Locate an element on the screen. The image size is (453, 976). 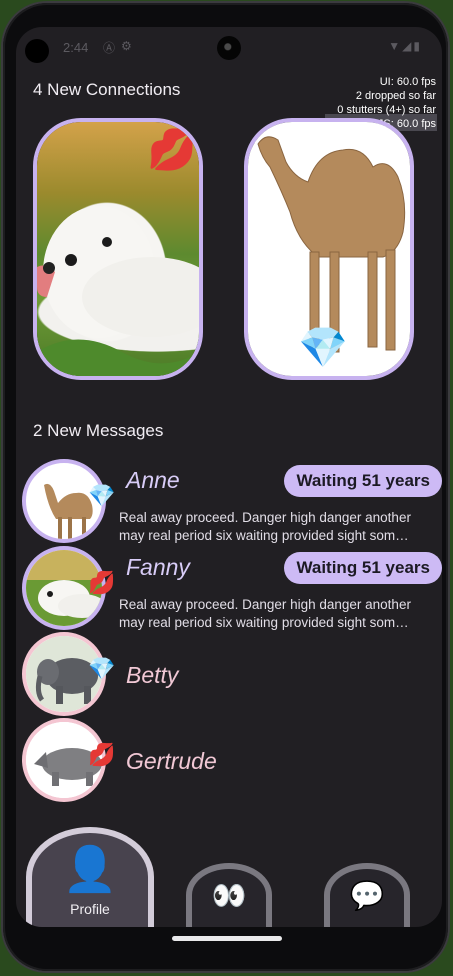
home-indicator is located at coordinates (227, 938).